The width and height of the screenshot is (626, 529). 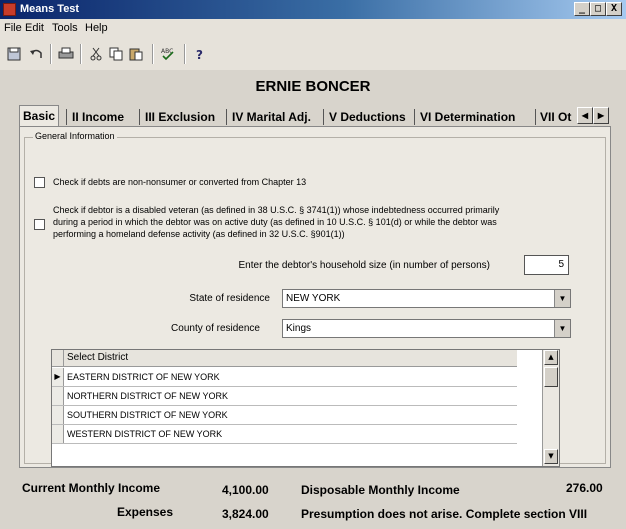 I want to click on table-row: ▶ EASTERN DISTRICT OF NEW YORK, so click(x=284, y=377).